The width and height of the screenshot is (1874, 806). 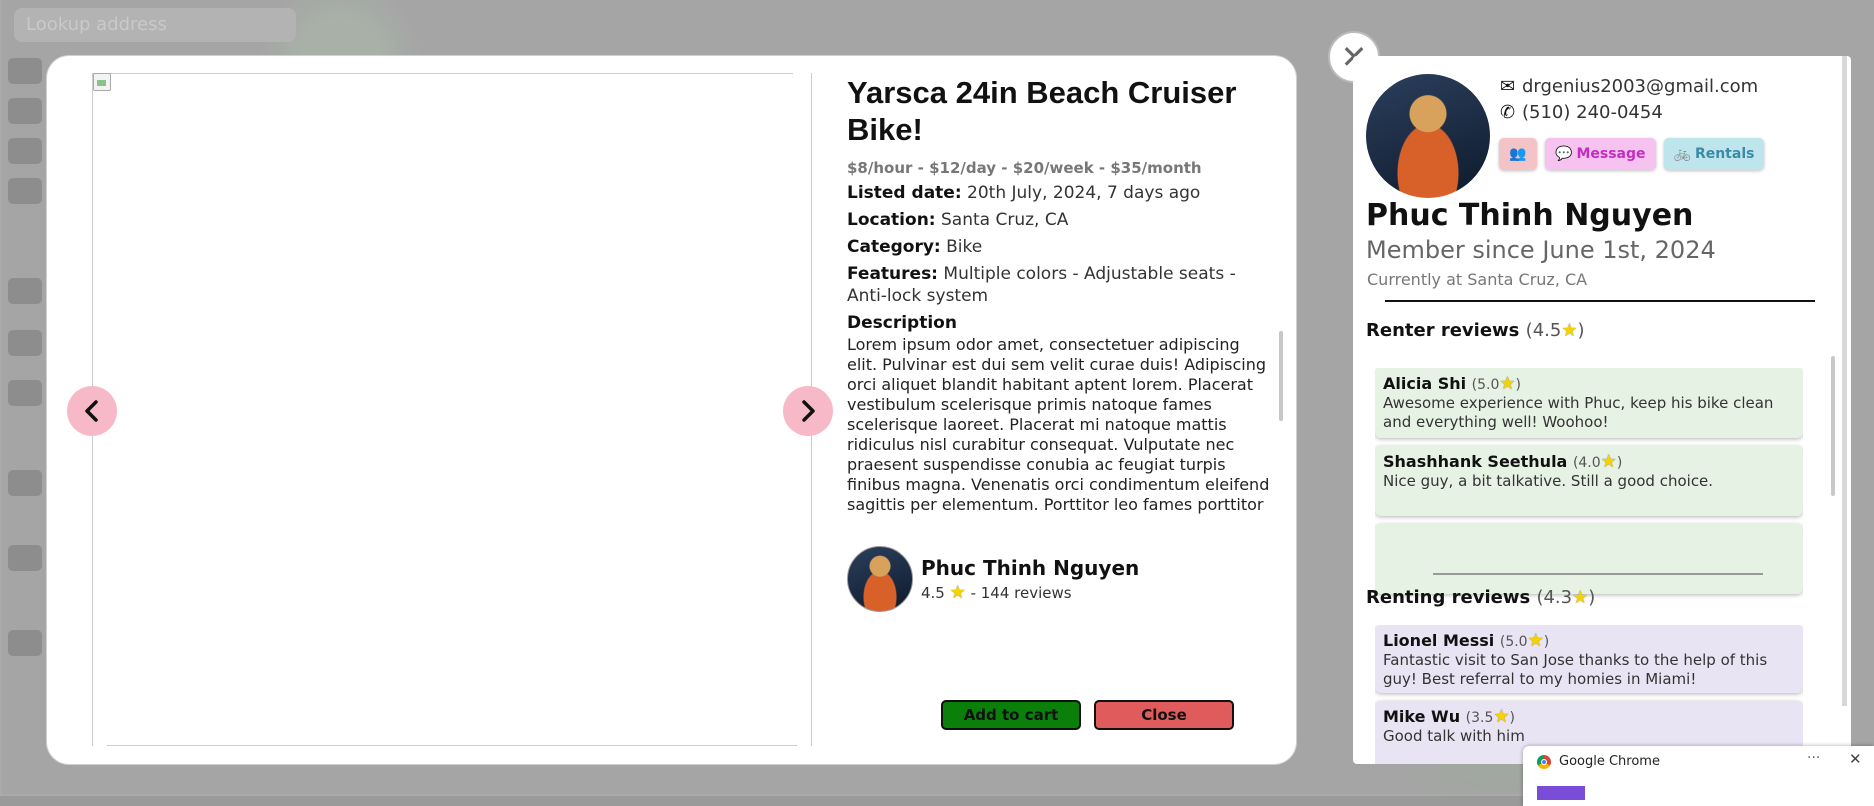 I want to click on image-bottom-border, so click(x=452, y=745).